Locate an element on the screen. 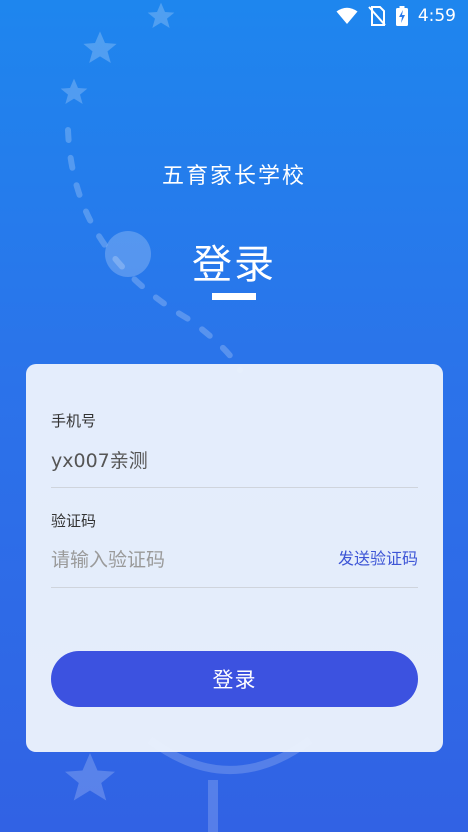  battery-charging-icon is located at coordinates (401, 16).